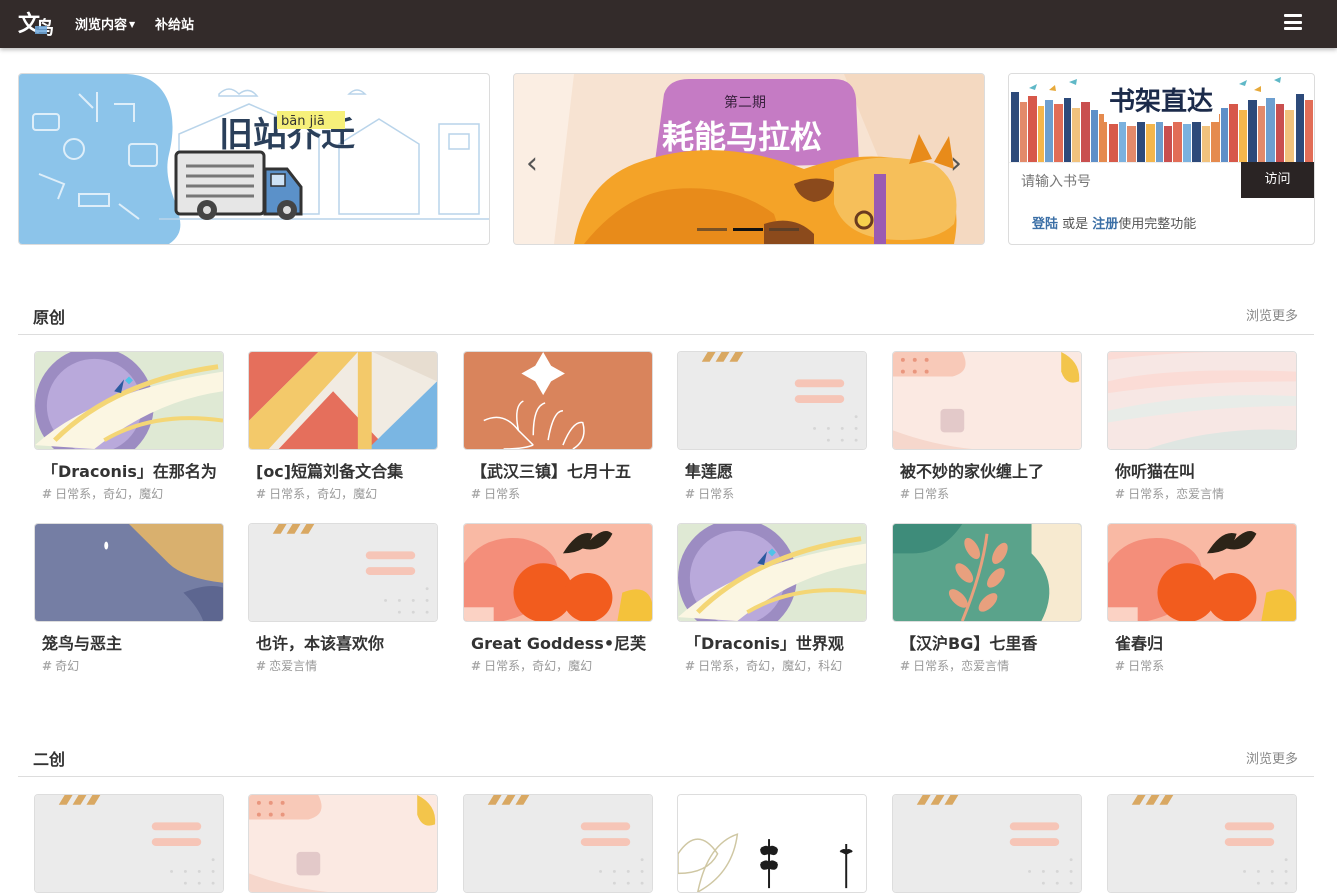 Image resolution: width=1337 pixels, height=893 pixels. Describe the element at coordinates (133, 470) in the screenshot. I see `book-title: 「Draconis」在那名为` at that location.